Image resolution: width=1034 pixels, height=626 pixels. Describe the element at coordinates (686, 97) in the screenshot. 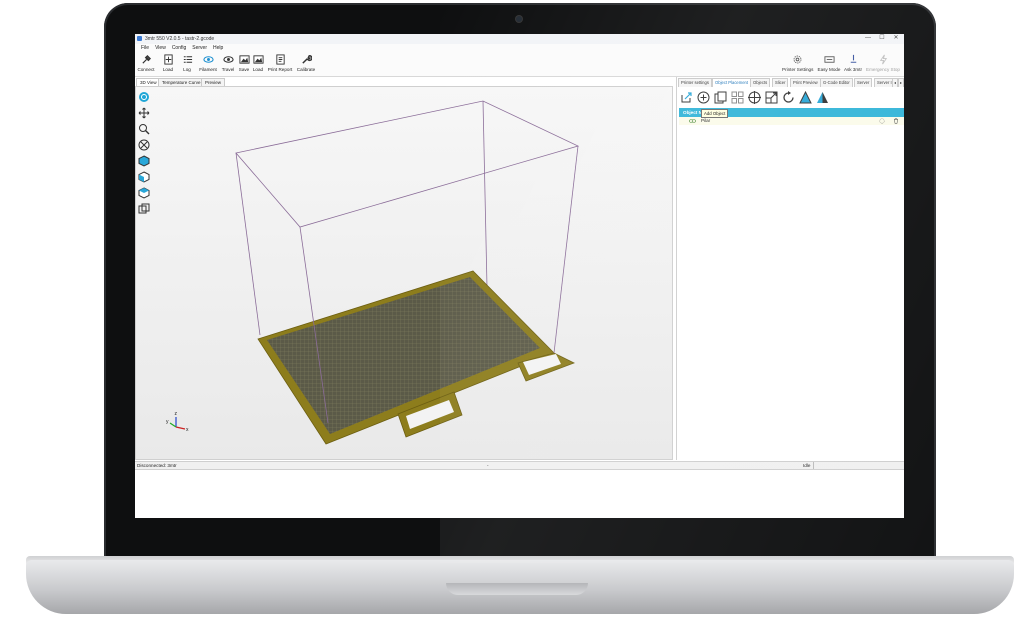

I see `export-icon` at that location.